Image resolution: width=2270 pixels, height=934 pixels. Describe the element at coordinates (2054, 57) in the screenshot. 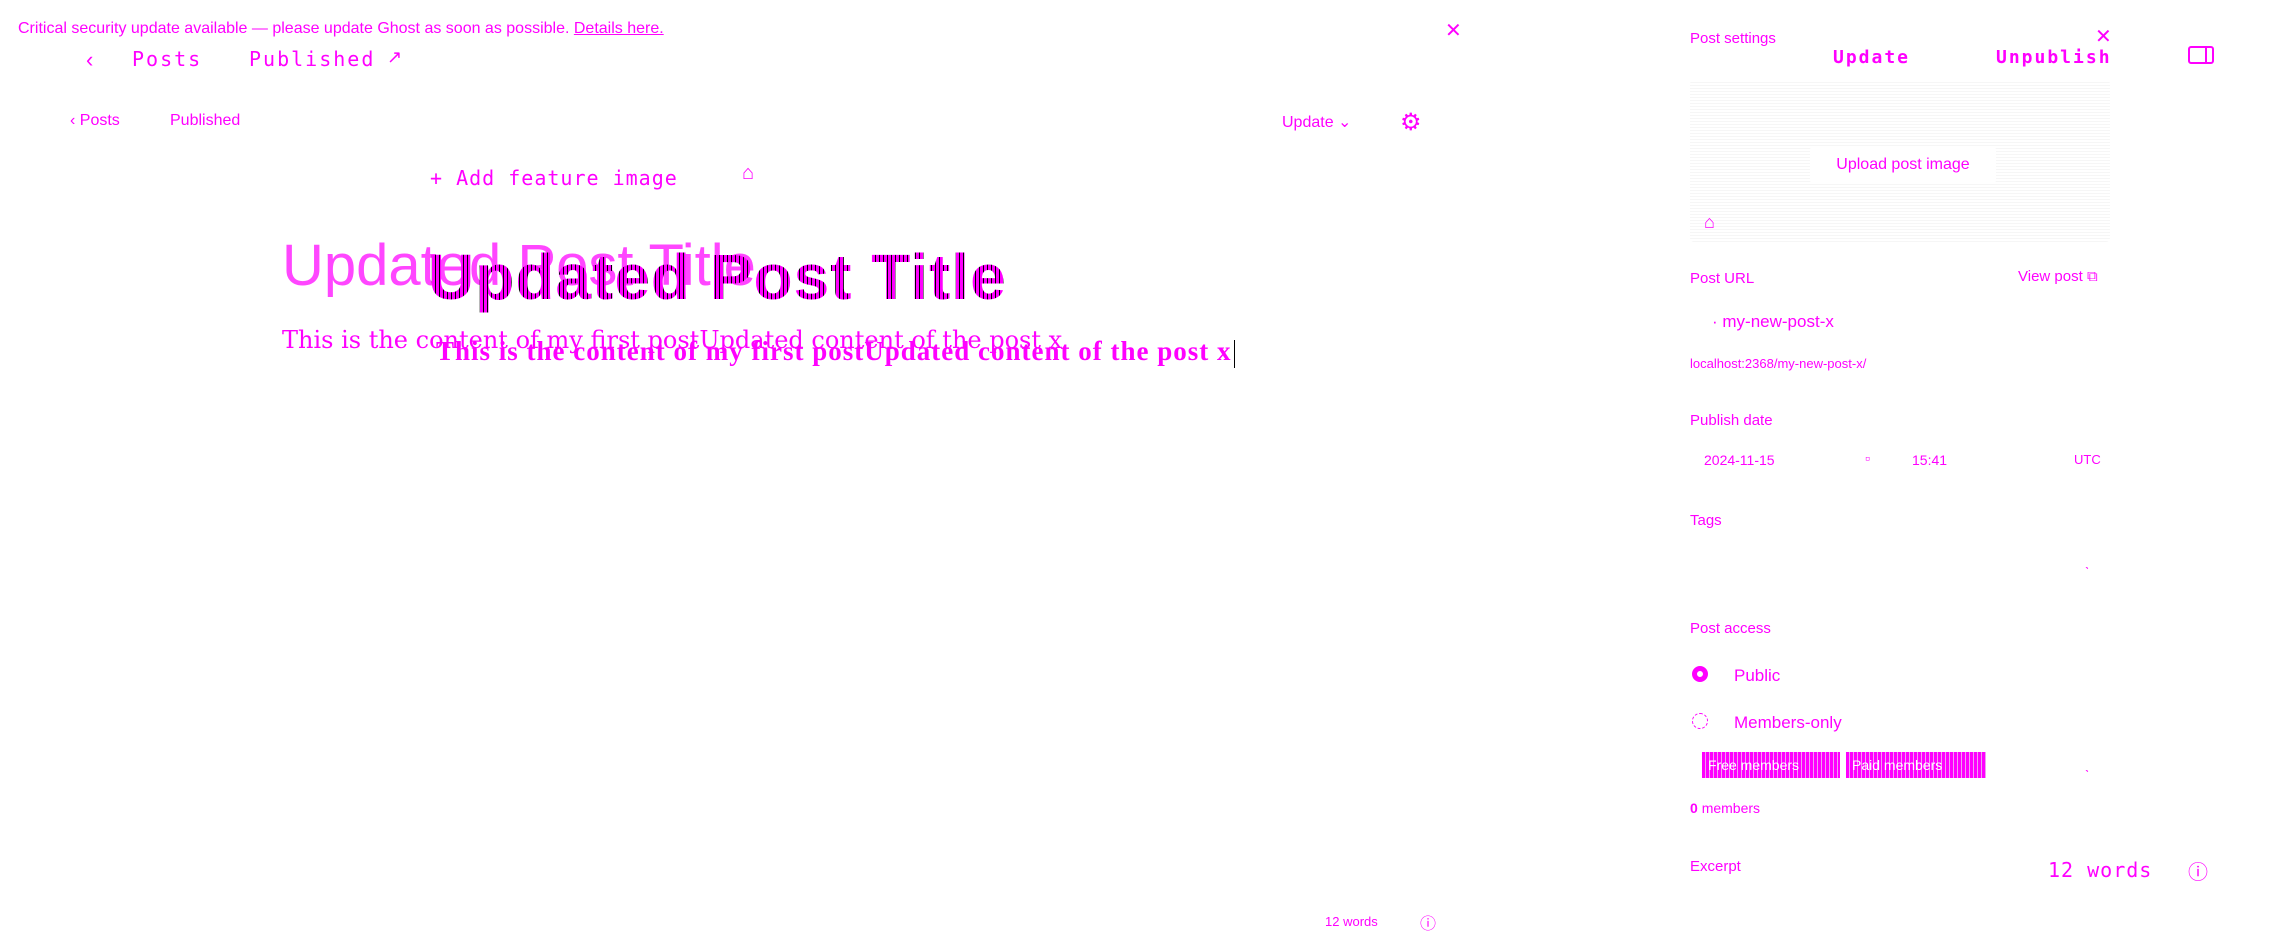

I see `unpublish-button: Unpublish` at that location.